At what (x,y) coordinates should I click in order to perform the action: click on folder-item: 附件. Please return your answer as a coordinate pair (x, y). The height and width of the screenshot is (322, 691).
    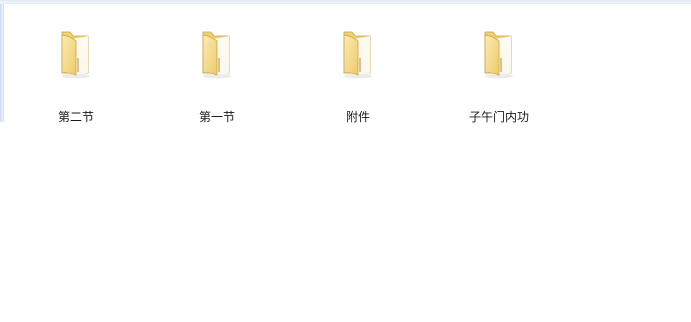
    Looking at the image, I should click on (358, 70).